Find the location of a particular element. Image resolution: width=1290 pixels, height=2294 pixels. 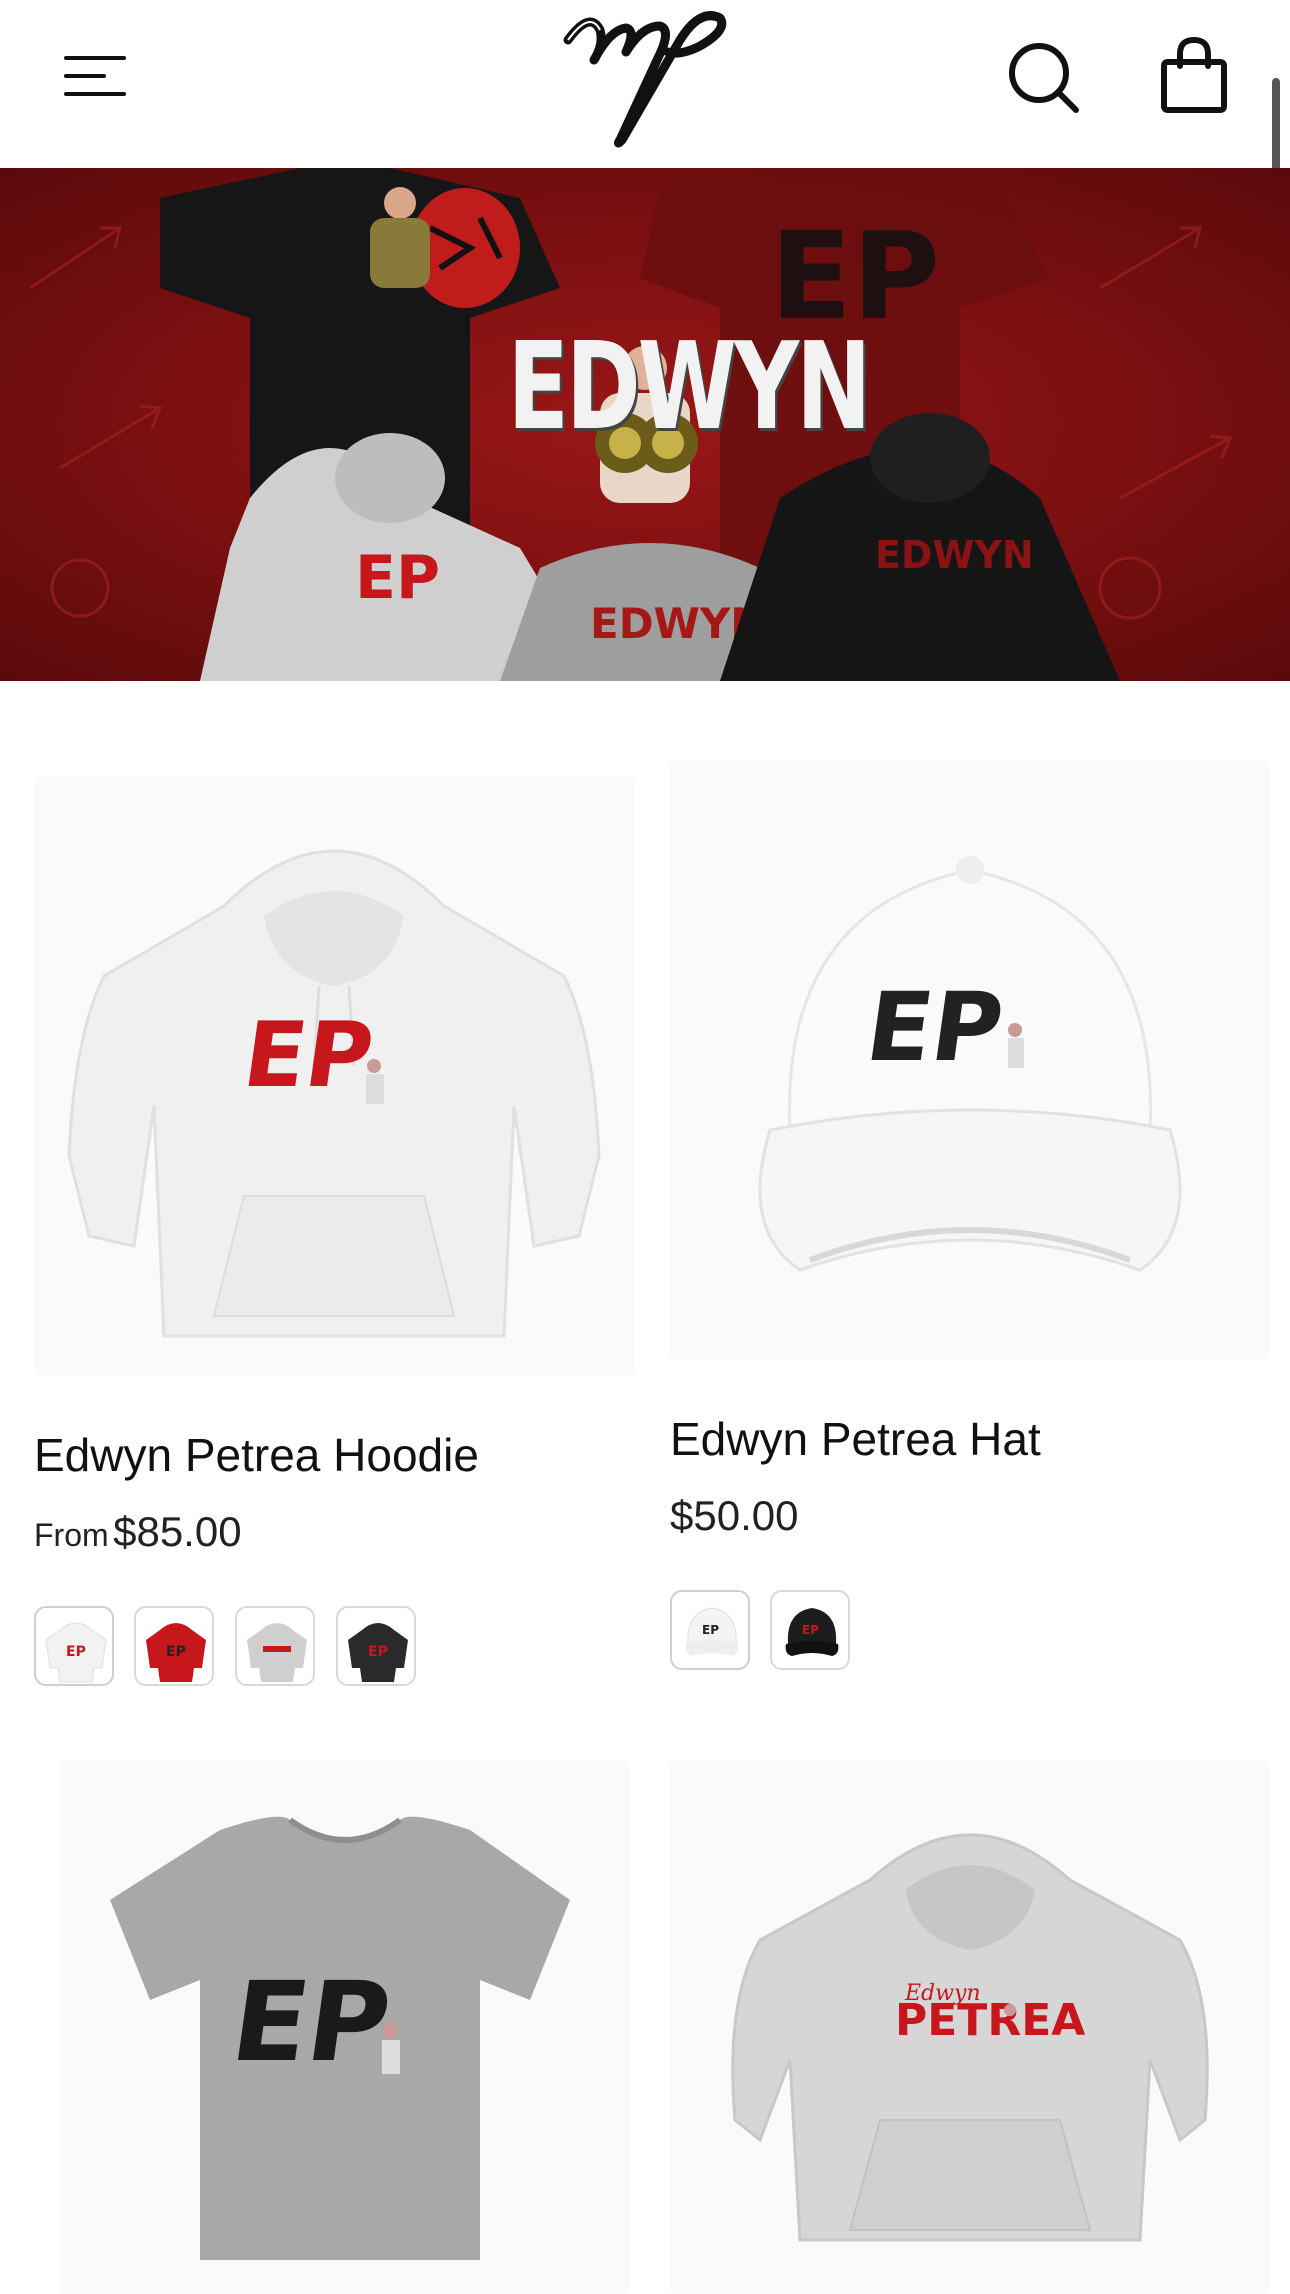

swatch-red: EP is located at coordinates (174, 1646).